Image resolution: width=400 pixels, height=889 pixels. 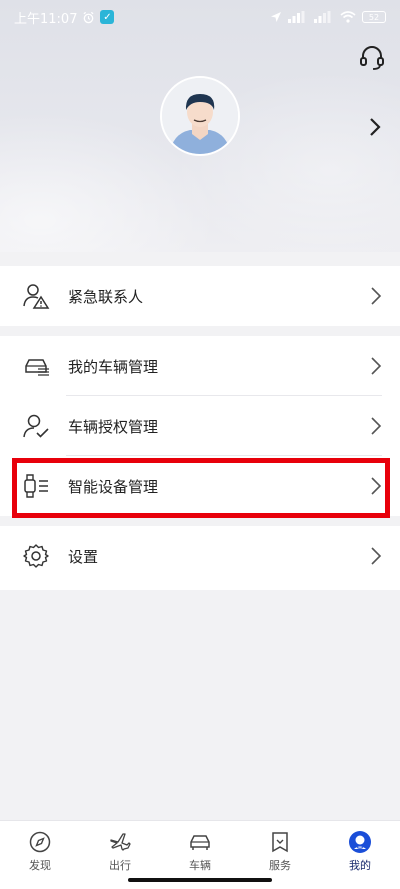 What do you see at coordinates (36, 486) in the screenshot?
I see `smartwatch-icon` at bounding box center [36, 486].